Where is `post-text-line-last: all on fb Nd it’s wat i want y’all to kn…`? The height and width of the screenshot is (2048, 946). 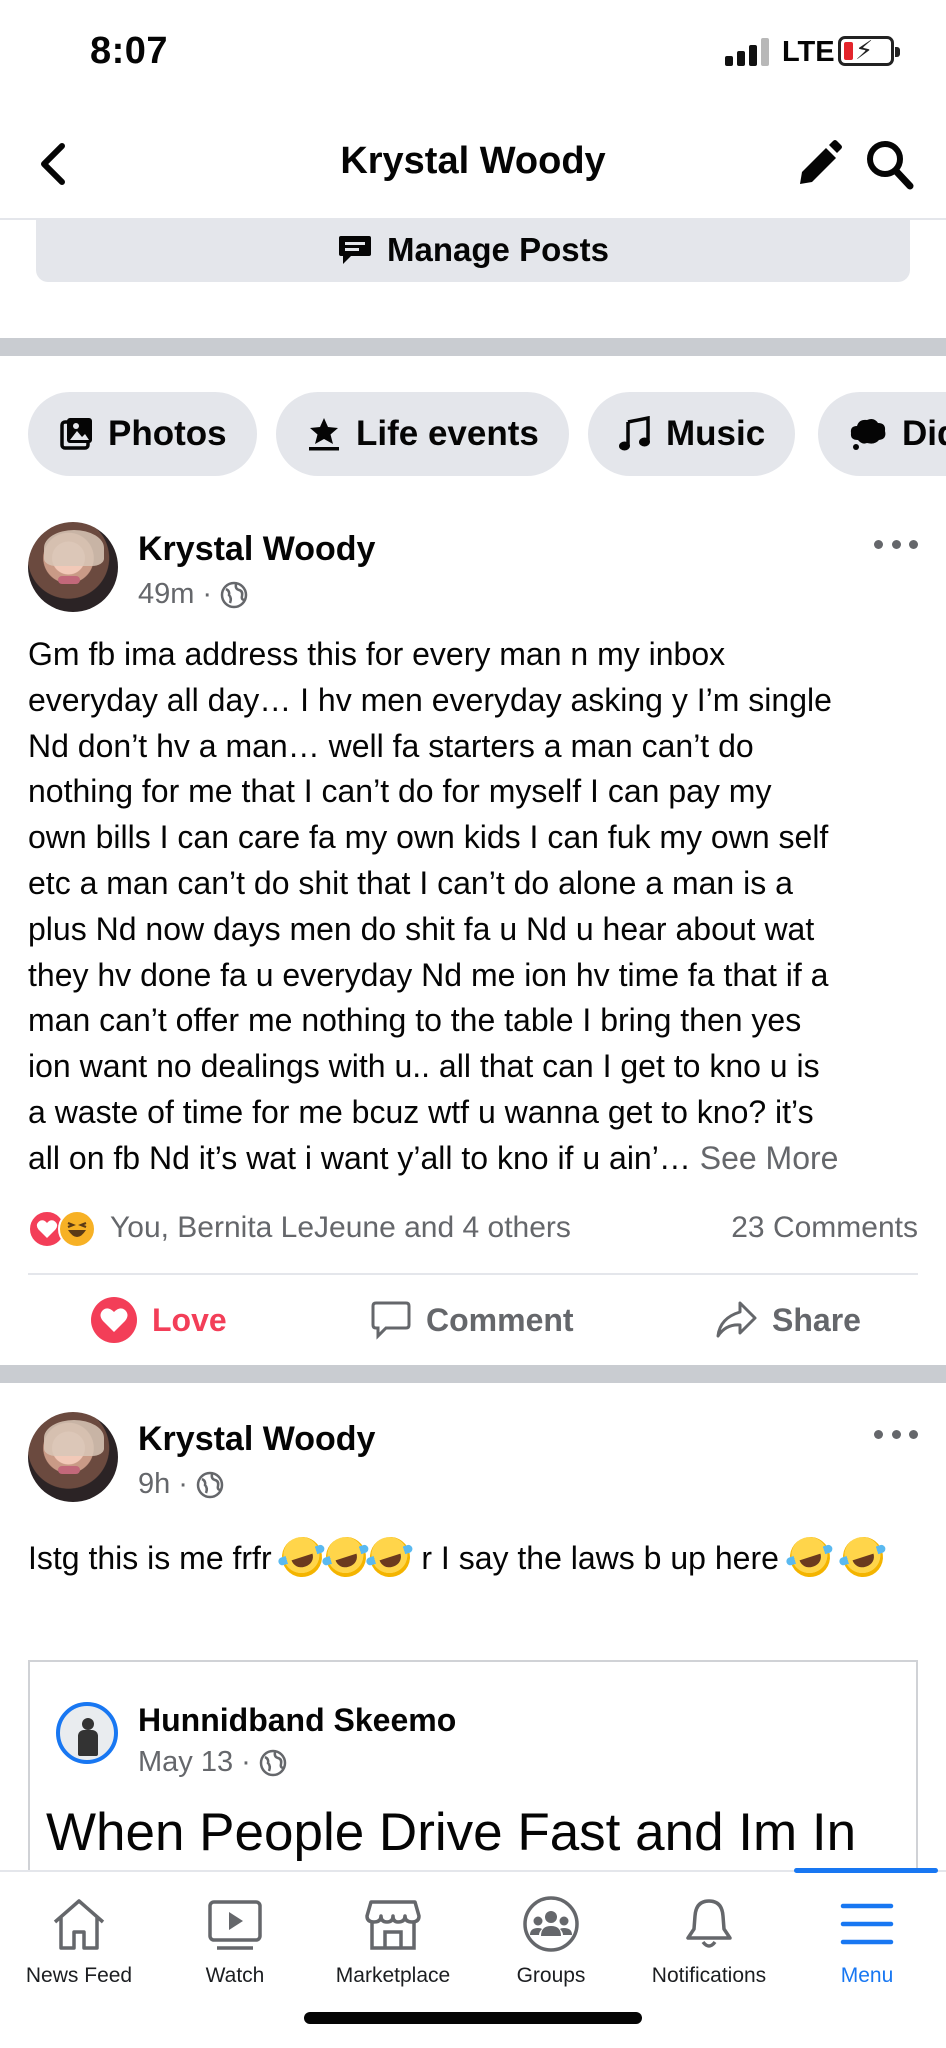 post-text-line-last: all on fb Nd it’s wat i want y’all to kn… is located at coordinates (473, 1159).